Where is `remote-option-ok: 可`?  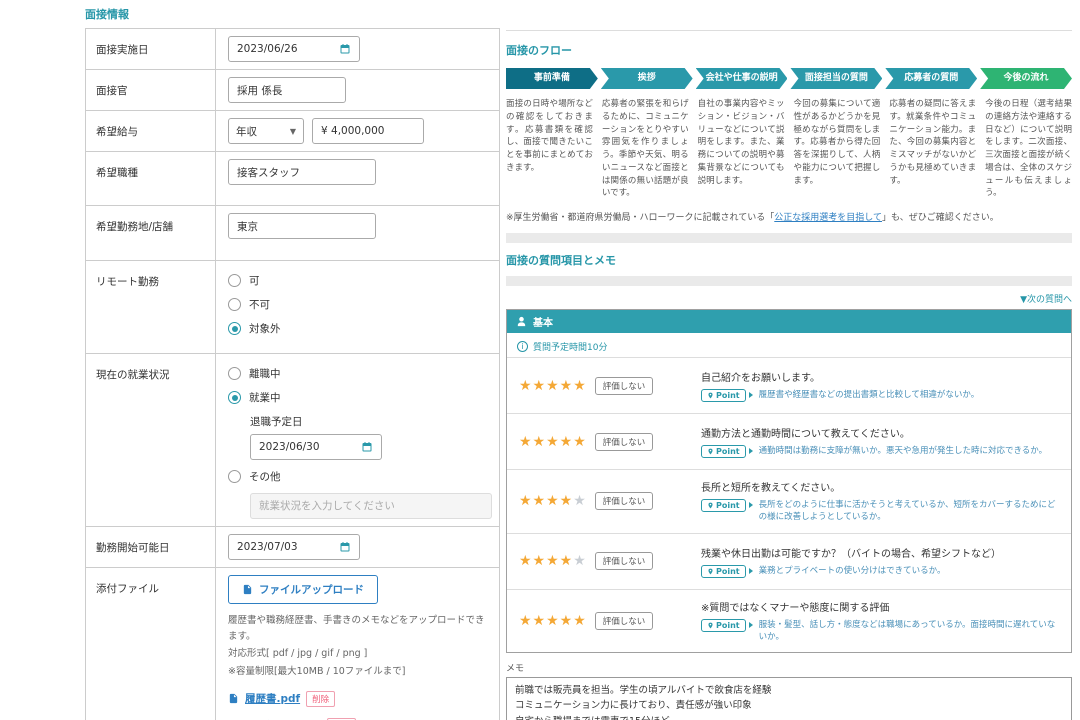 remote-option-ok: 可 is located at coordinates (357, 280).